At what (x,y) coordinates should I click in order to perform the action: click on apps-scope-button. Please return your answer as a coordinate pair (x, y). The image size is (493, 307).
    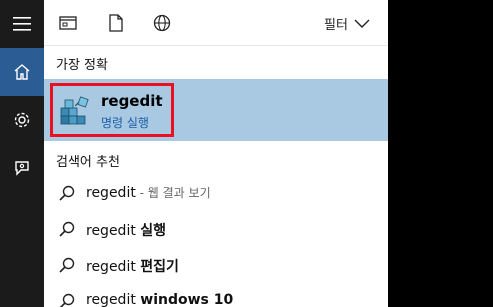
    Looking at the image, I should click on (68, 23).